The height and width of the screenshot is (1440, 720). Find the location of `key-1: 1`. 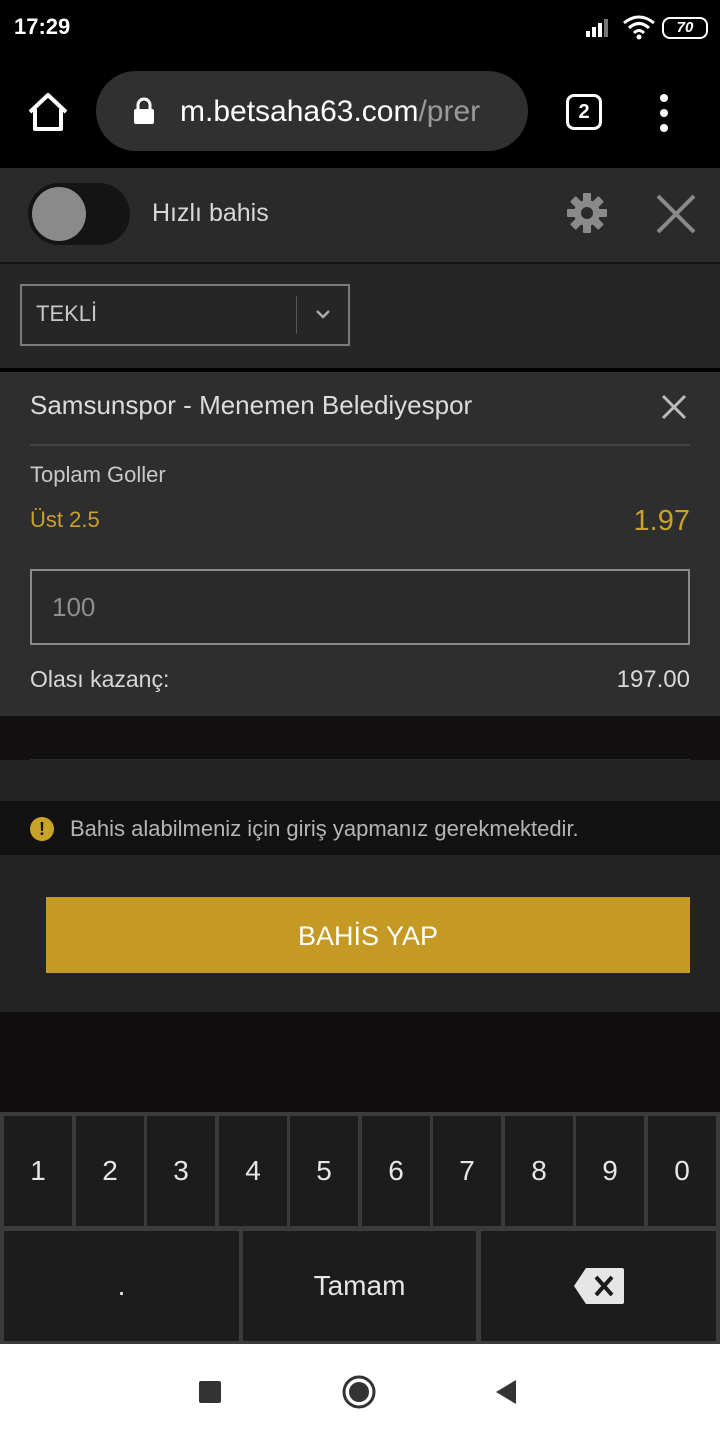

key-1: 1 is located at coordinates (38, 1171).